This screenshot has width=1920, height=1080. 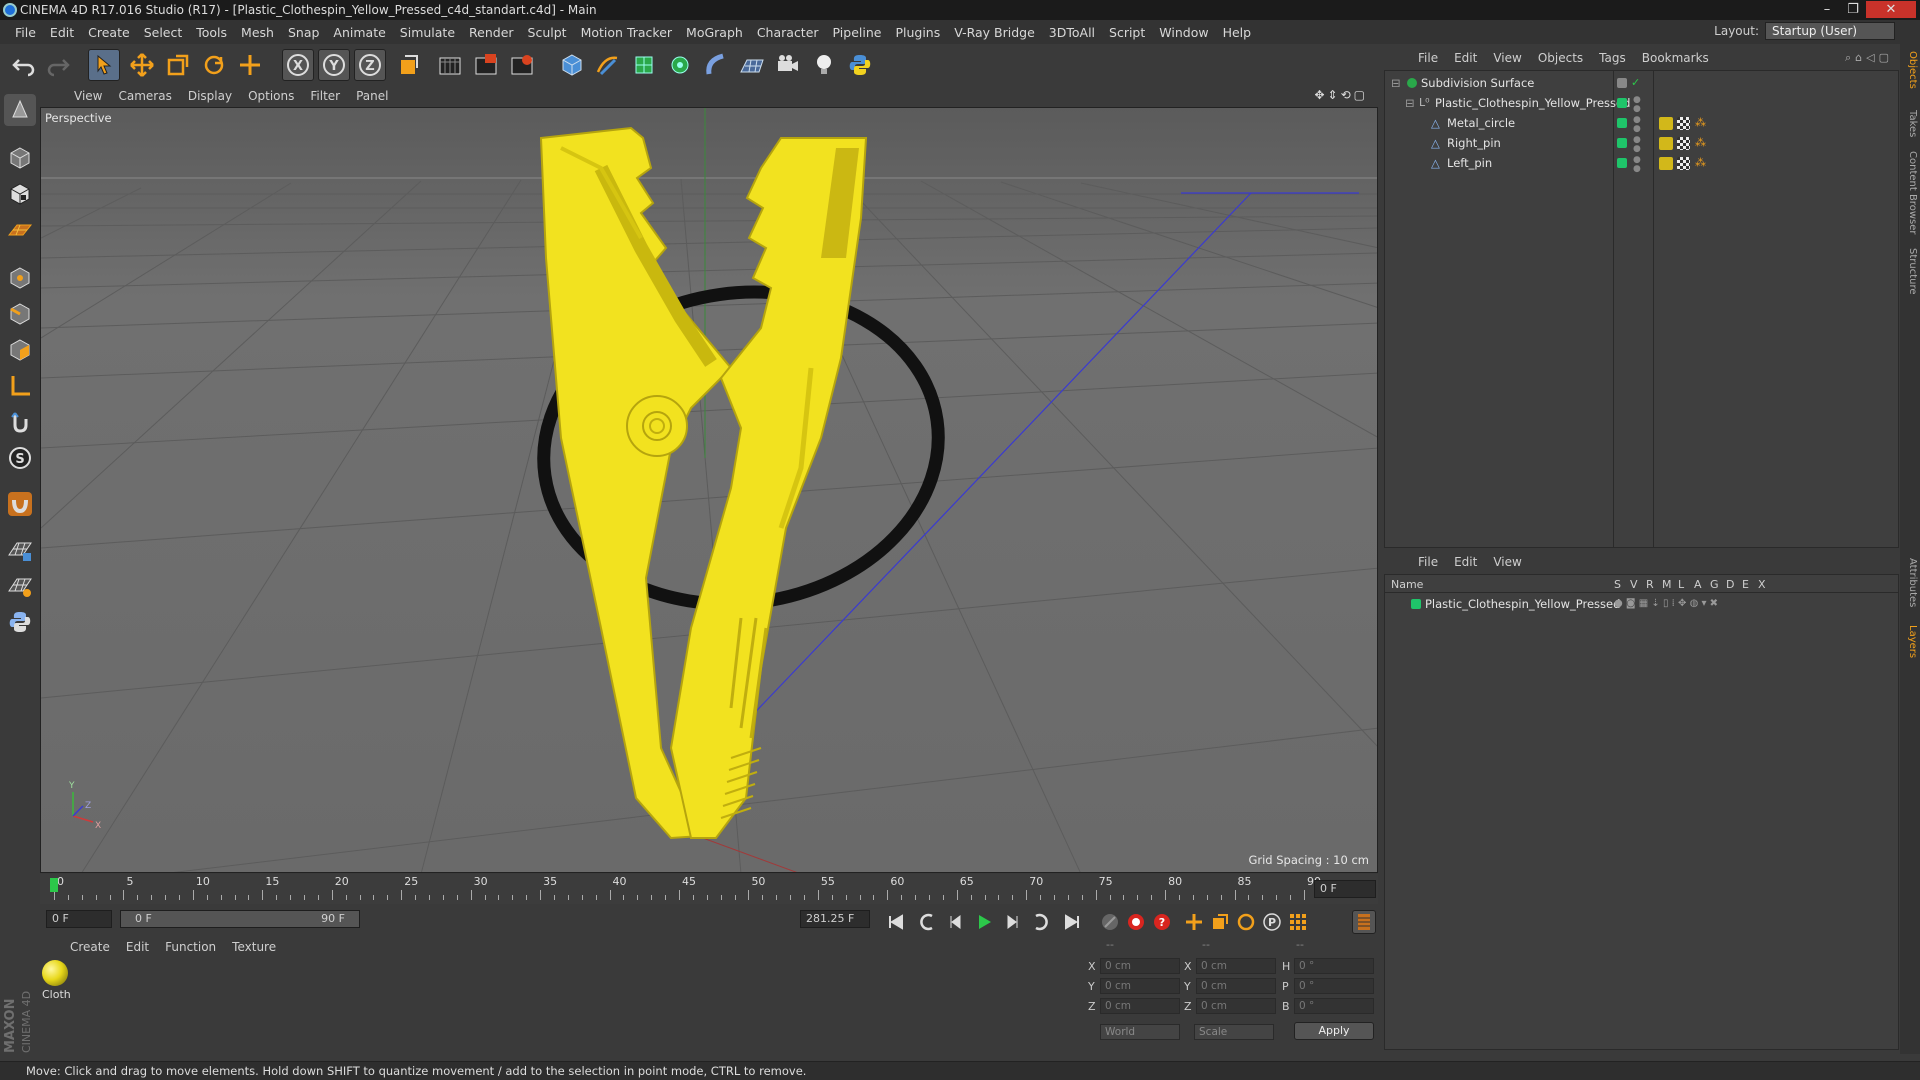 What do you see at coordinates (1507, 58) in the screenshot?
I see `object-menu-view: View` at bounding box center [1507, 58].